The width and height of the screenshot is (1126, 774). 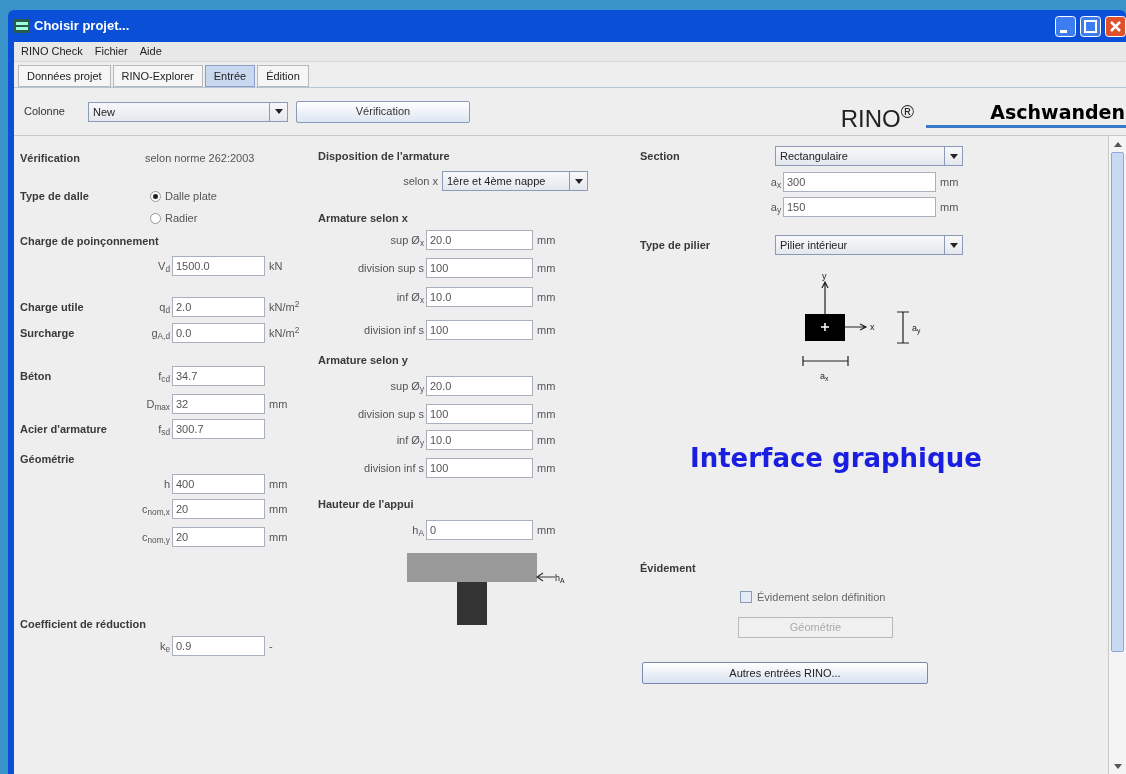 What do you see at coordinates (869, 245) in the screenshot?
I see `dropdown: Pilier intérieur` at bounding box center [869, 245].